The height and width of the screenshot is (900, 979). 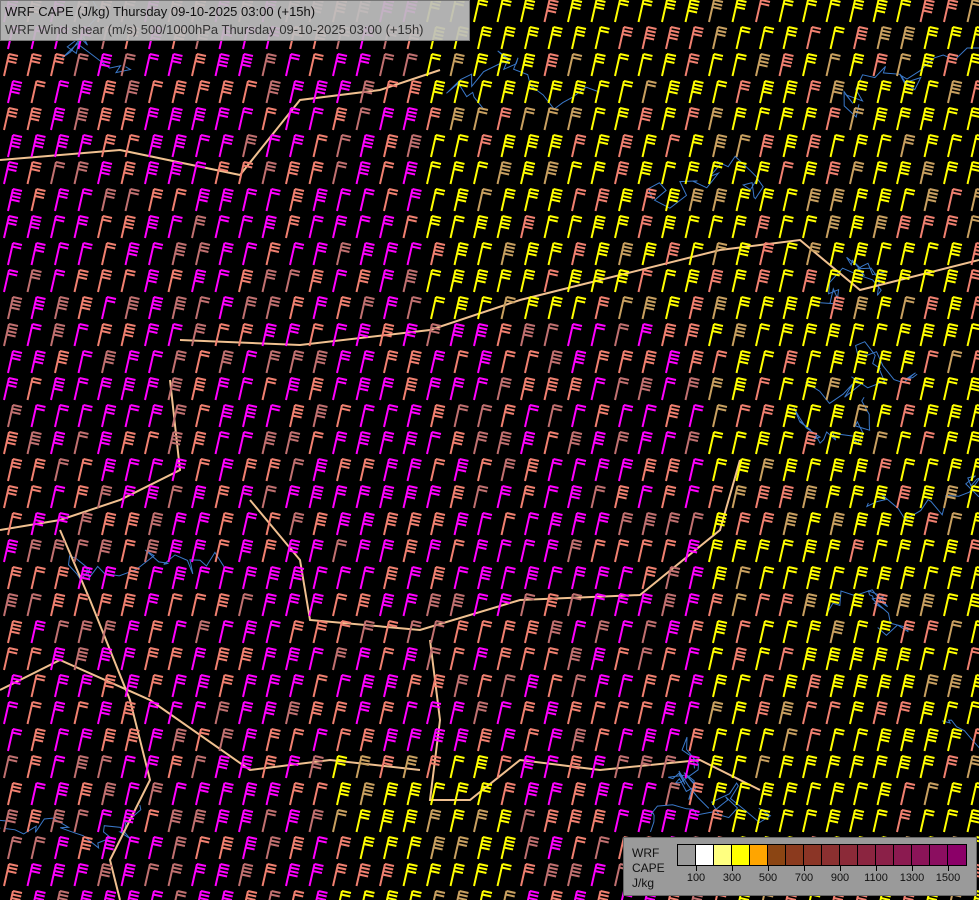 I want to click on legend-swatch, so click(x=957, y=855).